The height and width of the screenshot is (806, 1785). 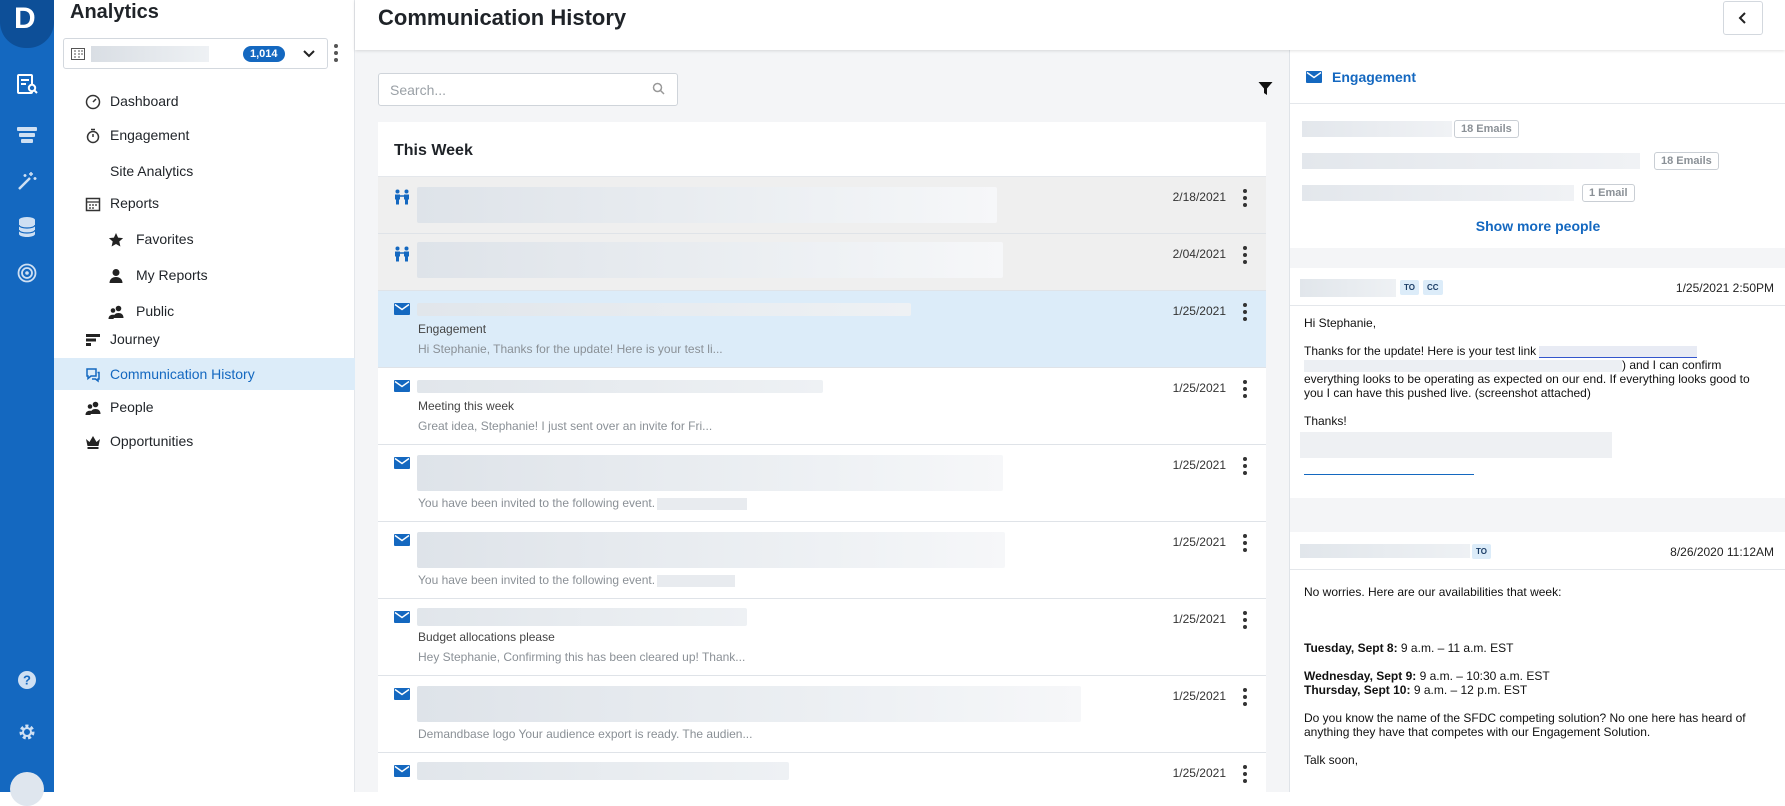 I want to click on nav-label: Engagement, so click(x=150, y=135).